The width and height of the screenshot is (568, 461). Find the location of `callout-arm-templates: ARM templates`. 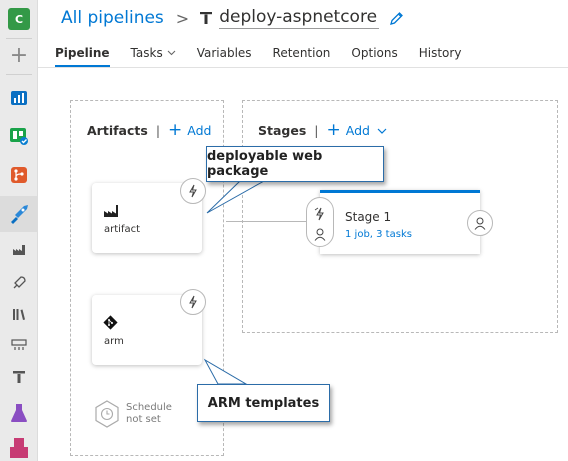

callout-arm-templates: ARM templates is located at coordinates (263, 403).